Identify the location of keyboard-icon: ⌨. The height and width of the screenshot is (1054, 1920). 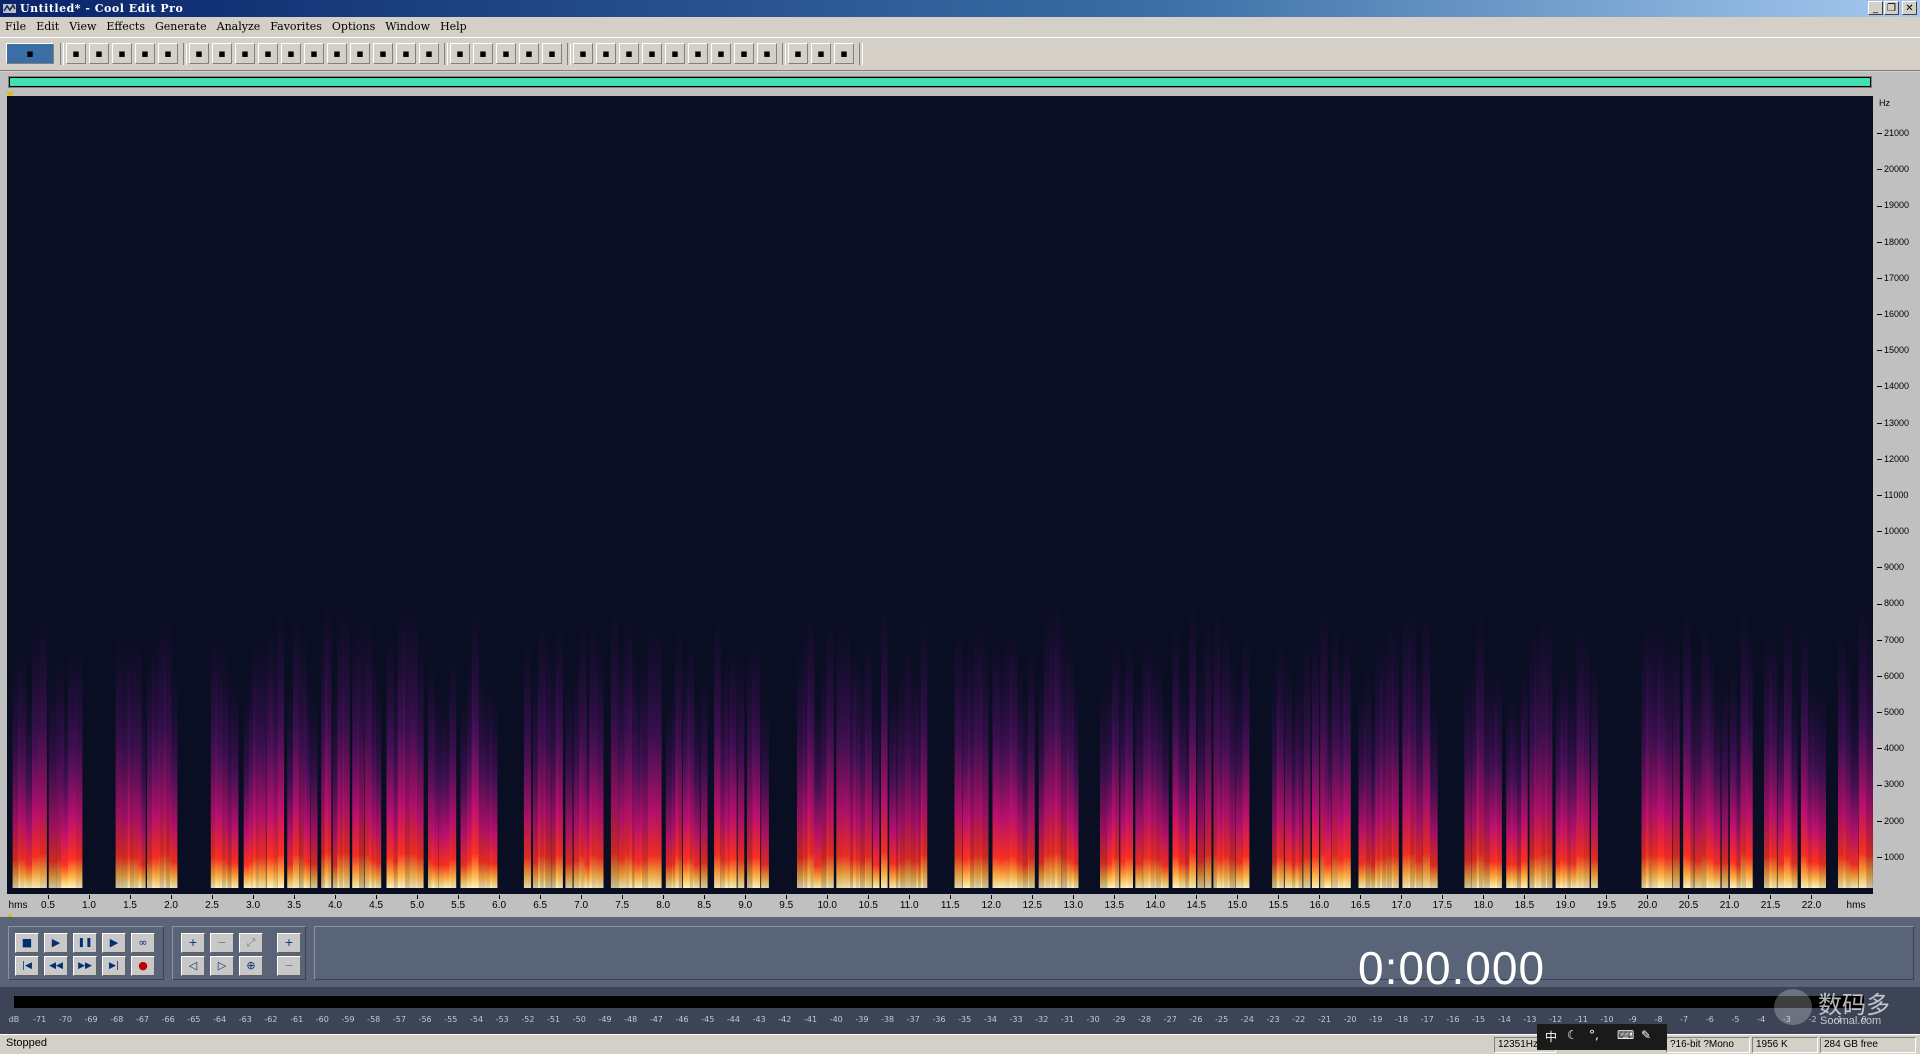
(1625, 1035).